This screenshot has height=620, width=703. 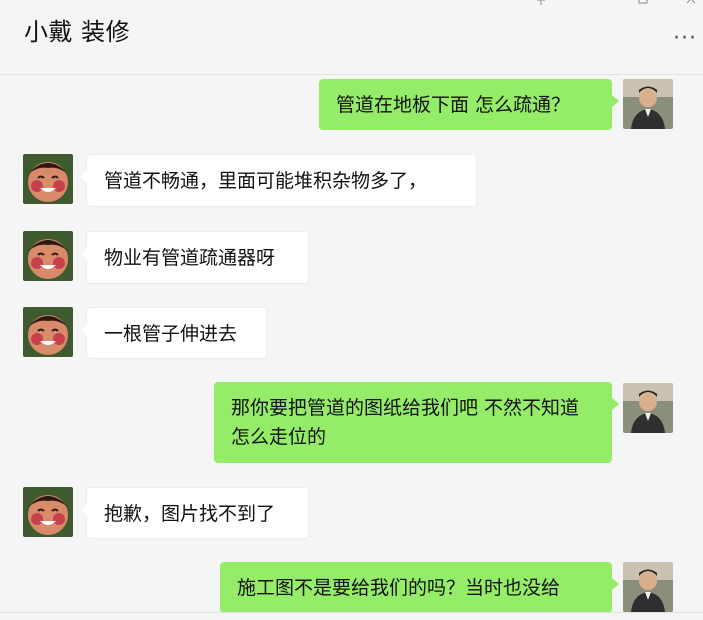 I want to click on pin-icon, so click(x=541, y=6).